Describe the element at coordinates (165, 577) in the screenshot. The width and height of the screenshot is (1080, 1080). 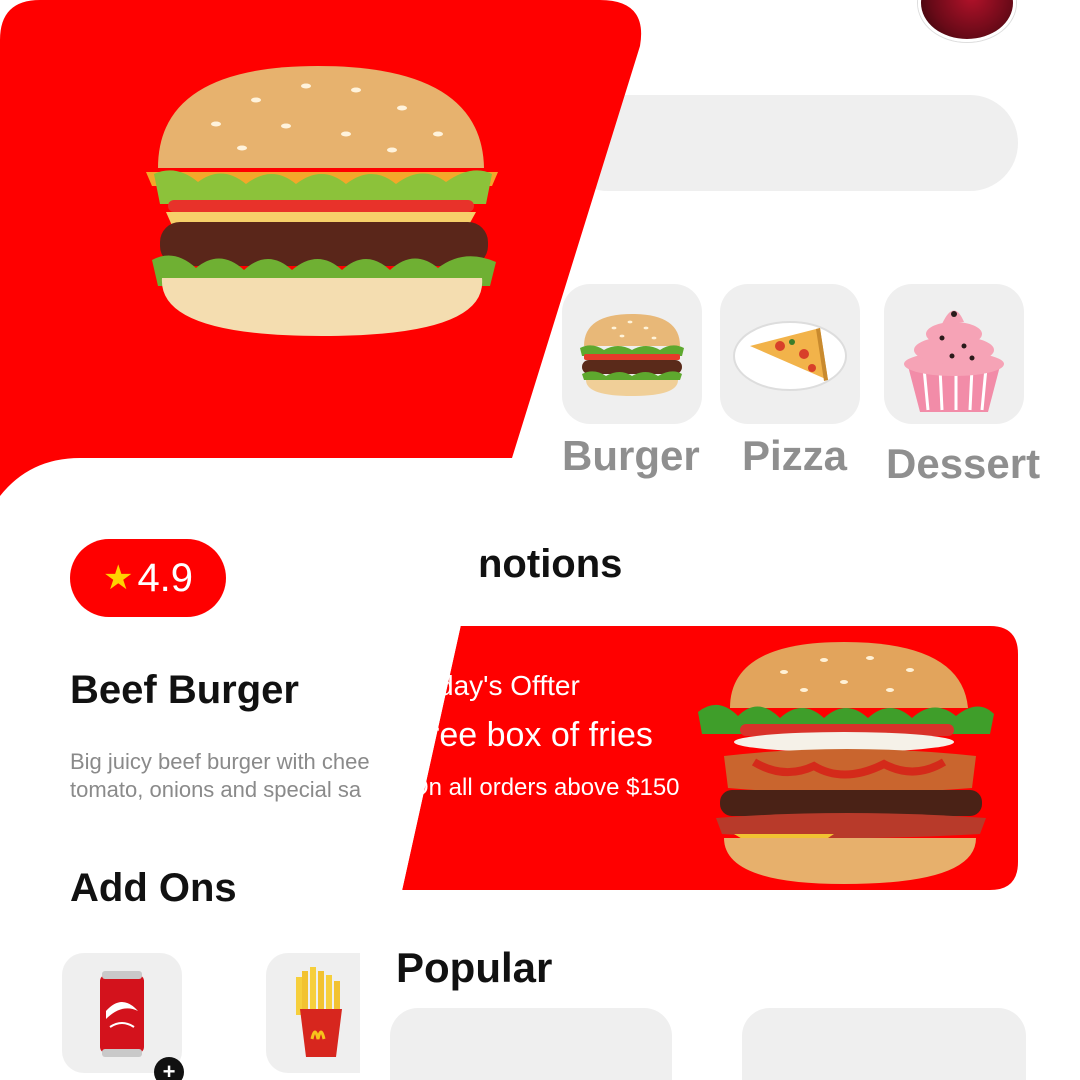
I see `rating-value: 4.9` at that location.